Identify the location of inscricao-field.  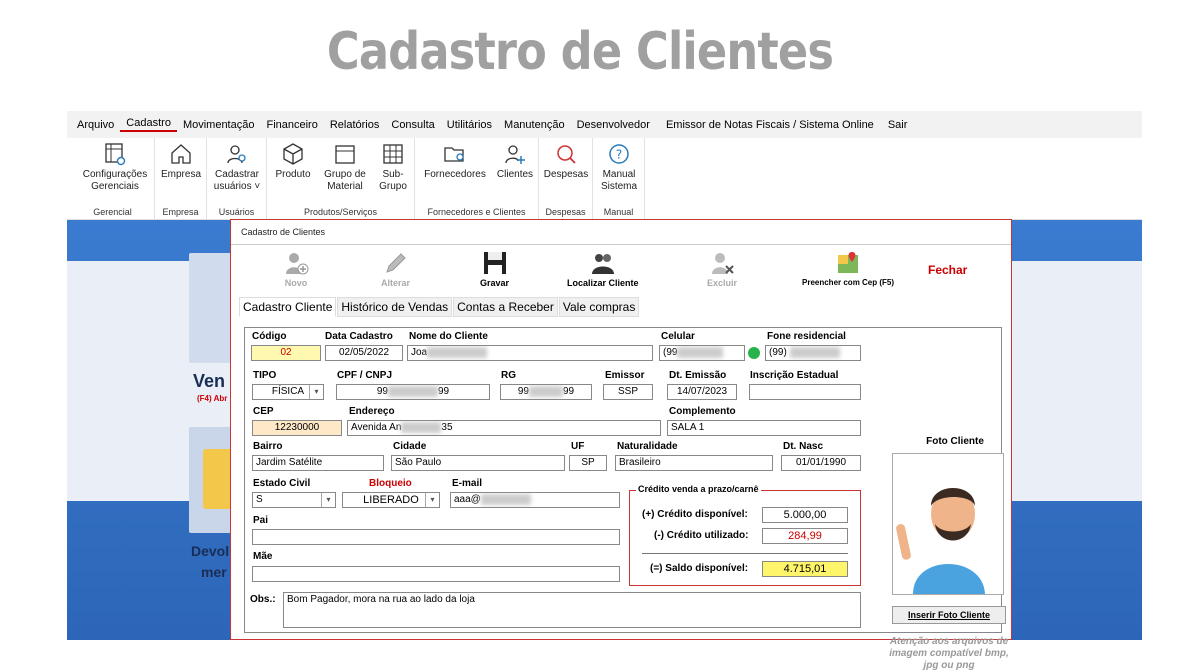
(805, 392).